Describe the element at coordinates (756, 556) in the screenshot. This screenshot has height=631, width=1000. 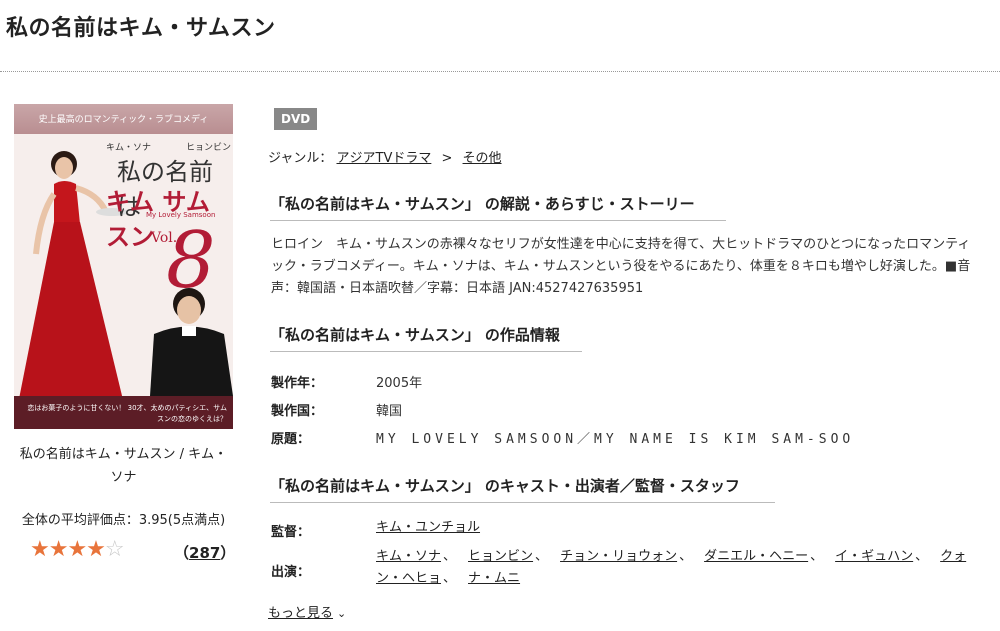
I see `actor-link: ダニエル・ヘニー` at that location.